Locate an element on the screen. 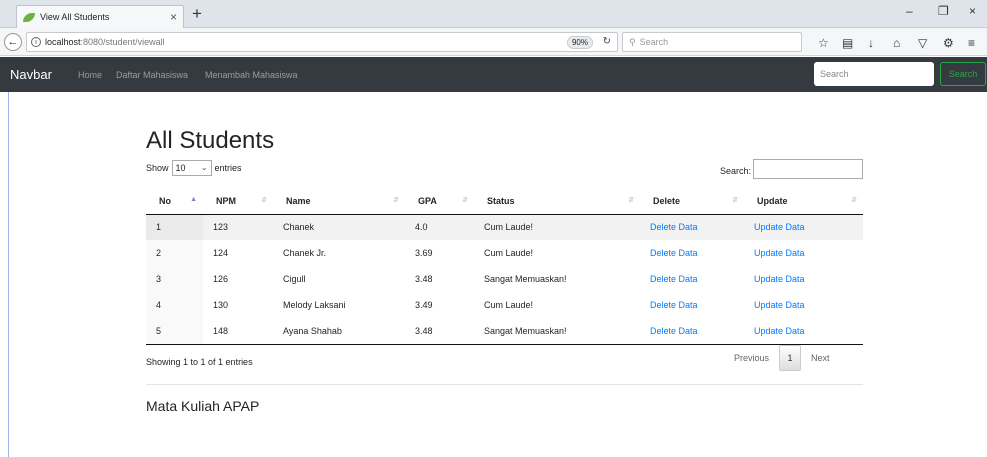 The image size is (987, 457). cell-no: 3 is located at coordinates (174, 279).